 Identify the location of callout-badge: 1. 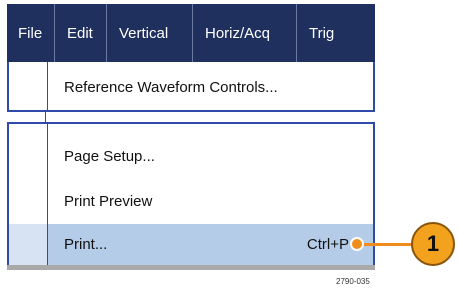
(433, 244).